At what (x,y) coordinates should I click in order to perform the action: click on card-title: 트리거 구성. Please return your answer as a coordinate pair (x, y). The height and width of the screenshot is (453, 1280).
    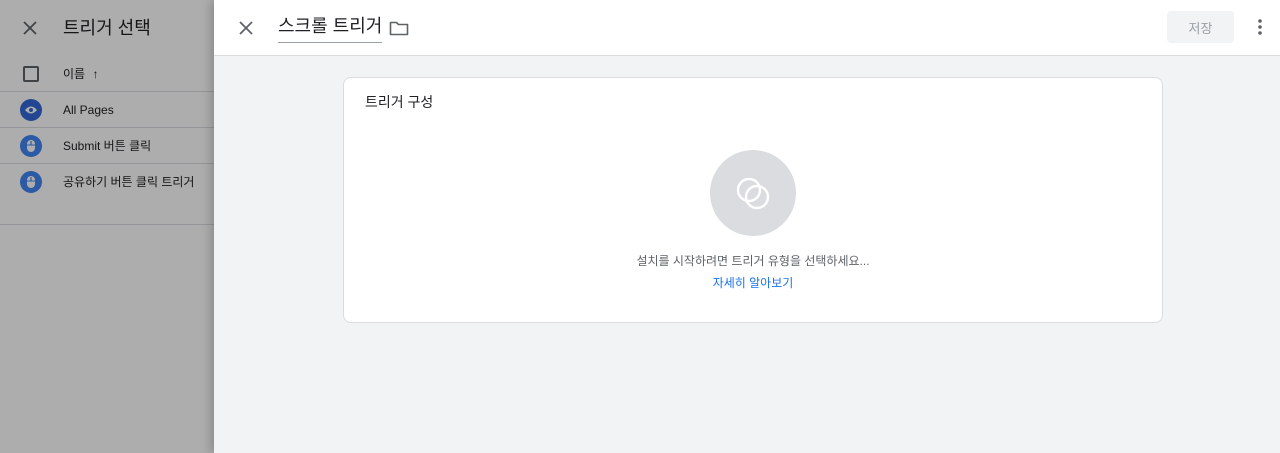
    Looking at the image, I should click on (399, 102).